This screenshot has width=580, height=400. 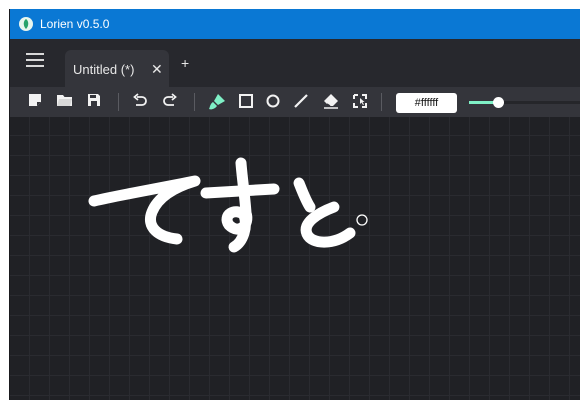 I want to click on new-file-icon, so click(x=37, y=102).